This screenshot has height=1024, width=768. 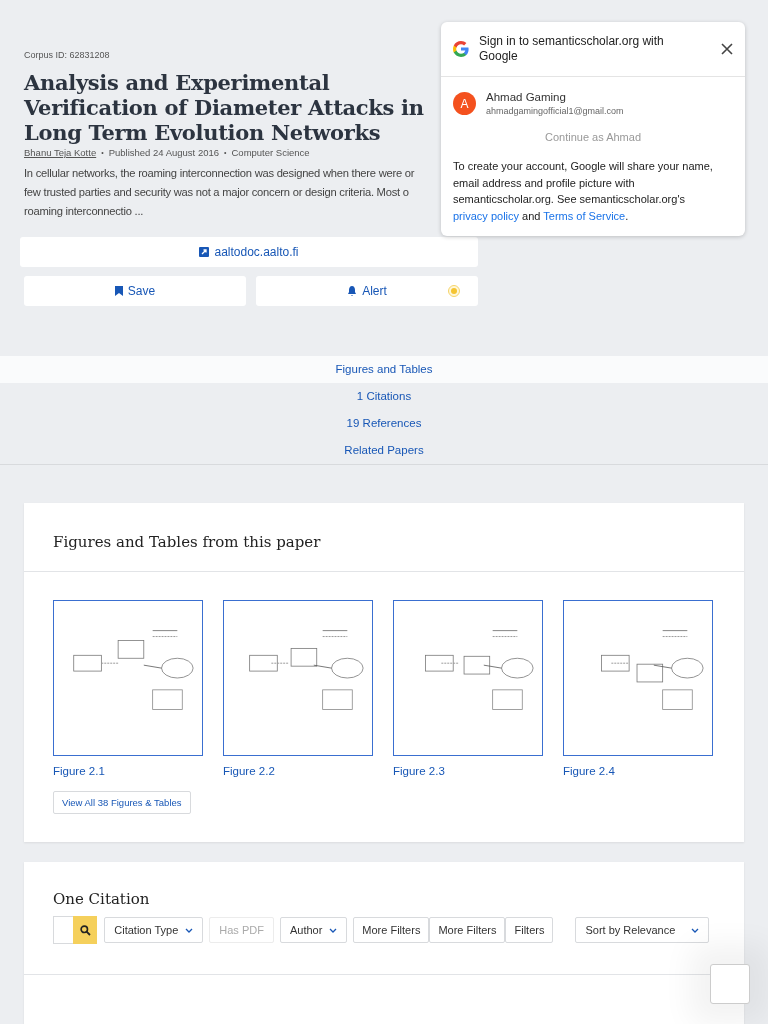 I want to click on consent-notice: To create your account, Google will share your name, email address and profile picture with semanticscholar.org. See semanticscholar.org's privacy policy and Terms of Service., so click(x=583, y=191).